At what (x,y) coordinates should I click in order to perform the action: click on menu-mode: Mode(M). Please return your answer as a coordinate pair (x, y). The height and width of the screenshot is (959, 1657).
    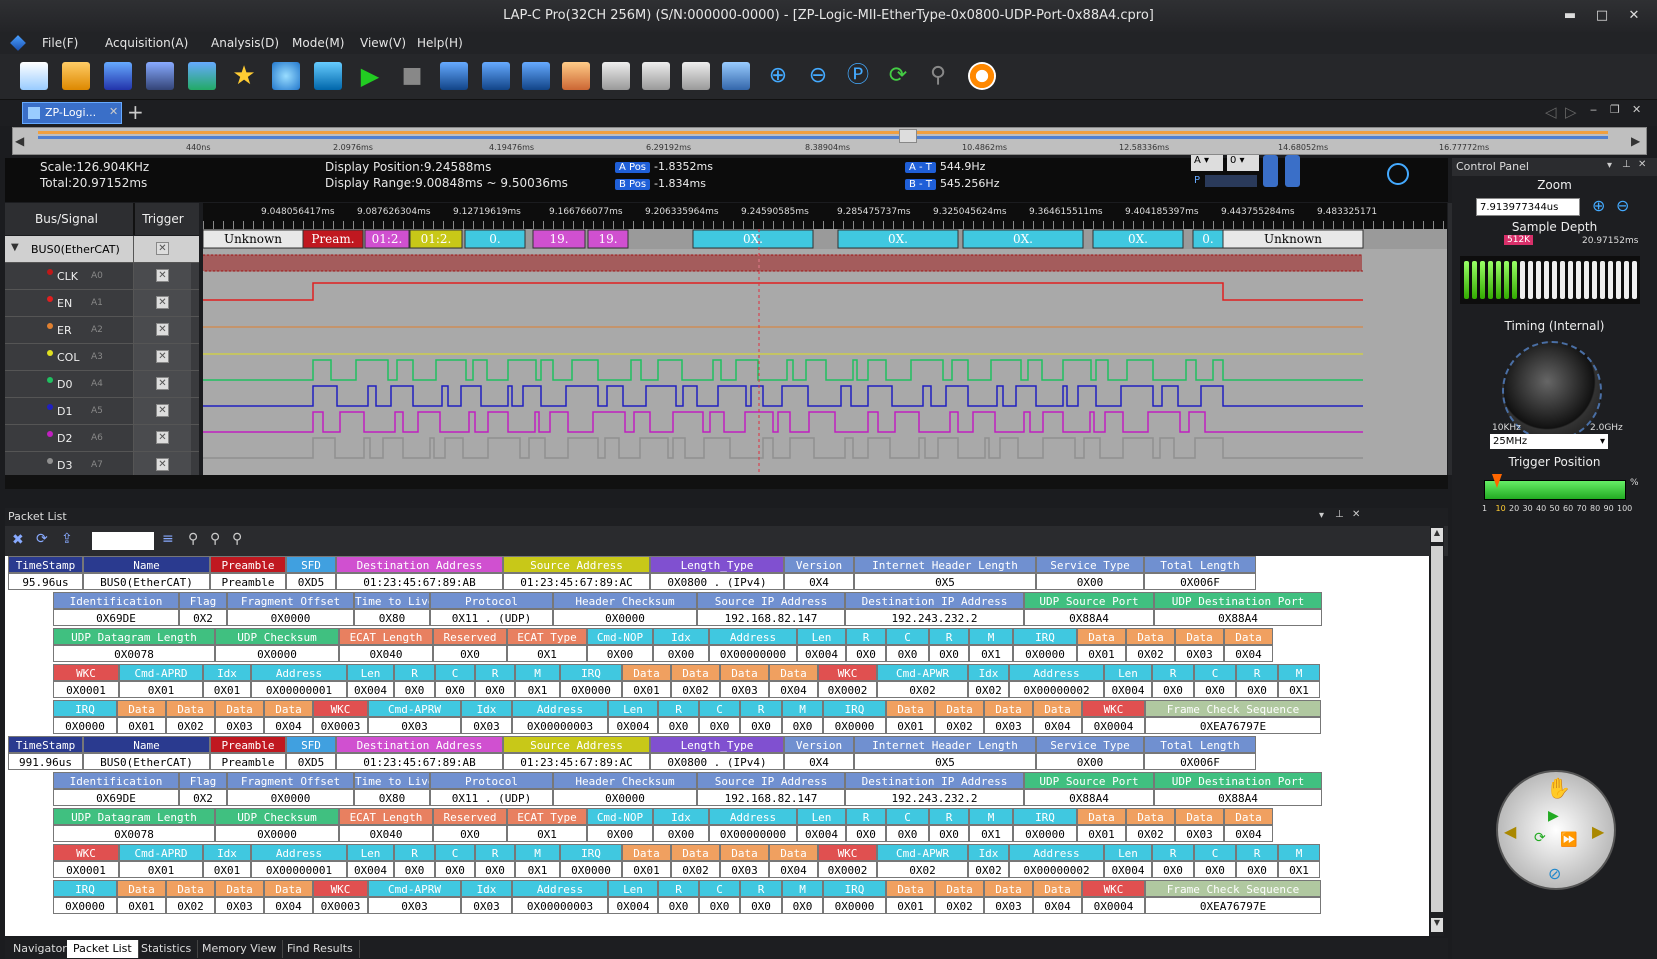
    Looking at the image, I should click on (318, 43).